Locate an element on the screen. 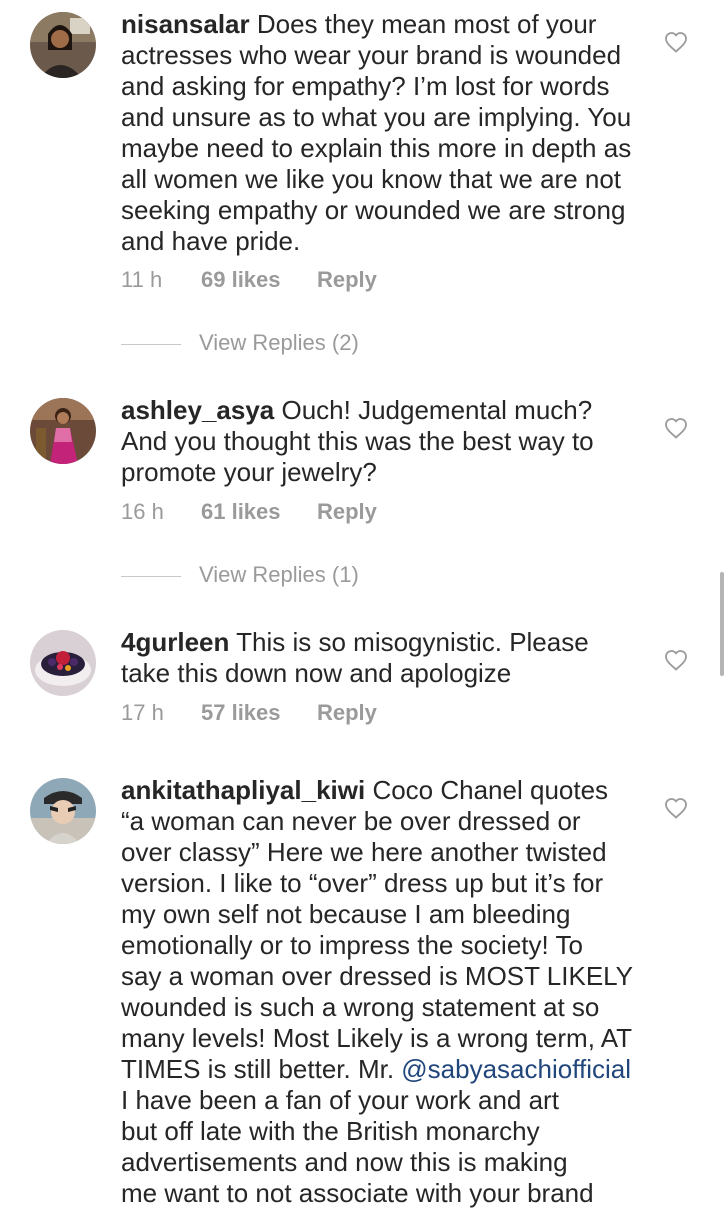 This screenshot has height=1218, width=725. comment-username: 4gurleen is located at coordinates (175, 642).